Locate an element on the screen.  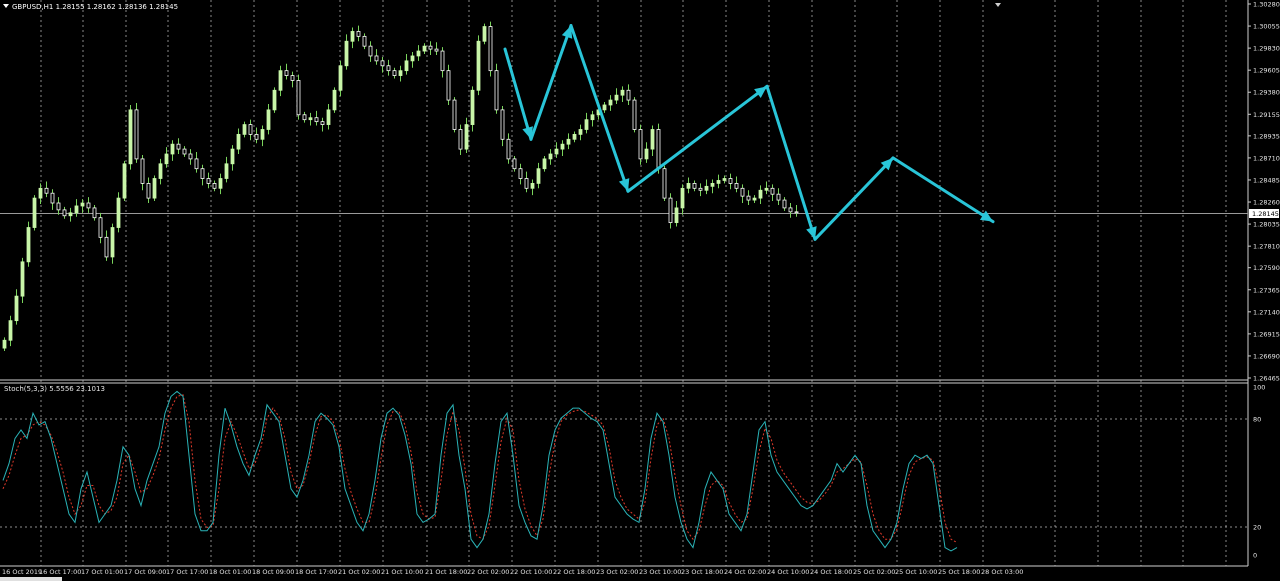
time-tick-label: 24 Oct 18:00 is located at coordinates (831, 572).